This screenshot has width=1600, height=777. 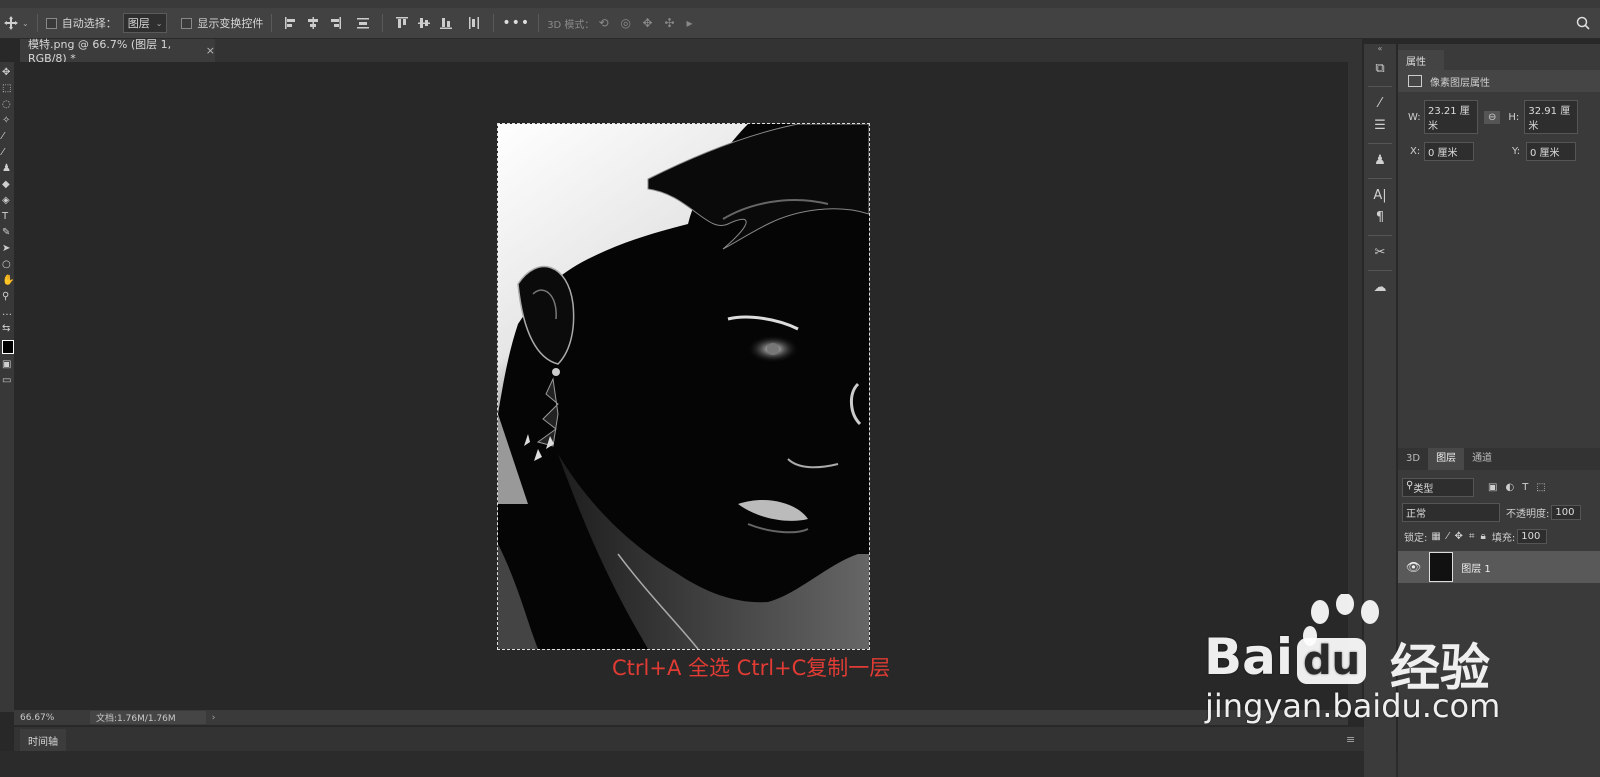 What do you see at coordinates (7, 185) in the screenshot?
I see `eraser-tool-icon: ◆` at bounding box center [7, 185].